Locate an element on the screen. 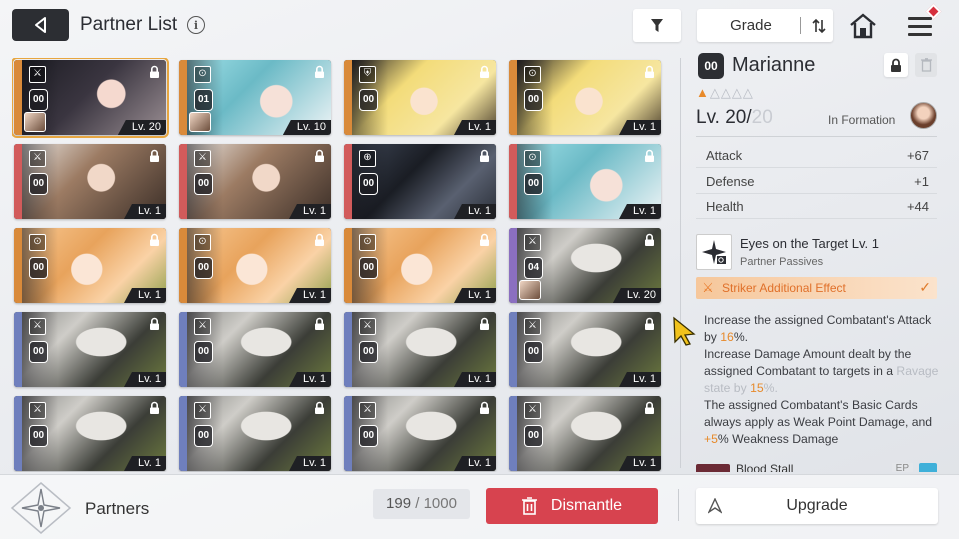 The image size is (959, 539). compass-emblem-icon is located at coordinates (41, 508).